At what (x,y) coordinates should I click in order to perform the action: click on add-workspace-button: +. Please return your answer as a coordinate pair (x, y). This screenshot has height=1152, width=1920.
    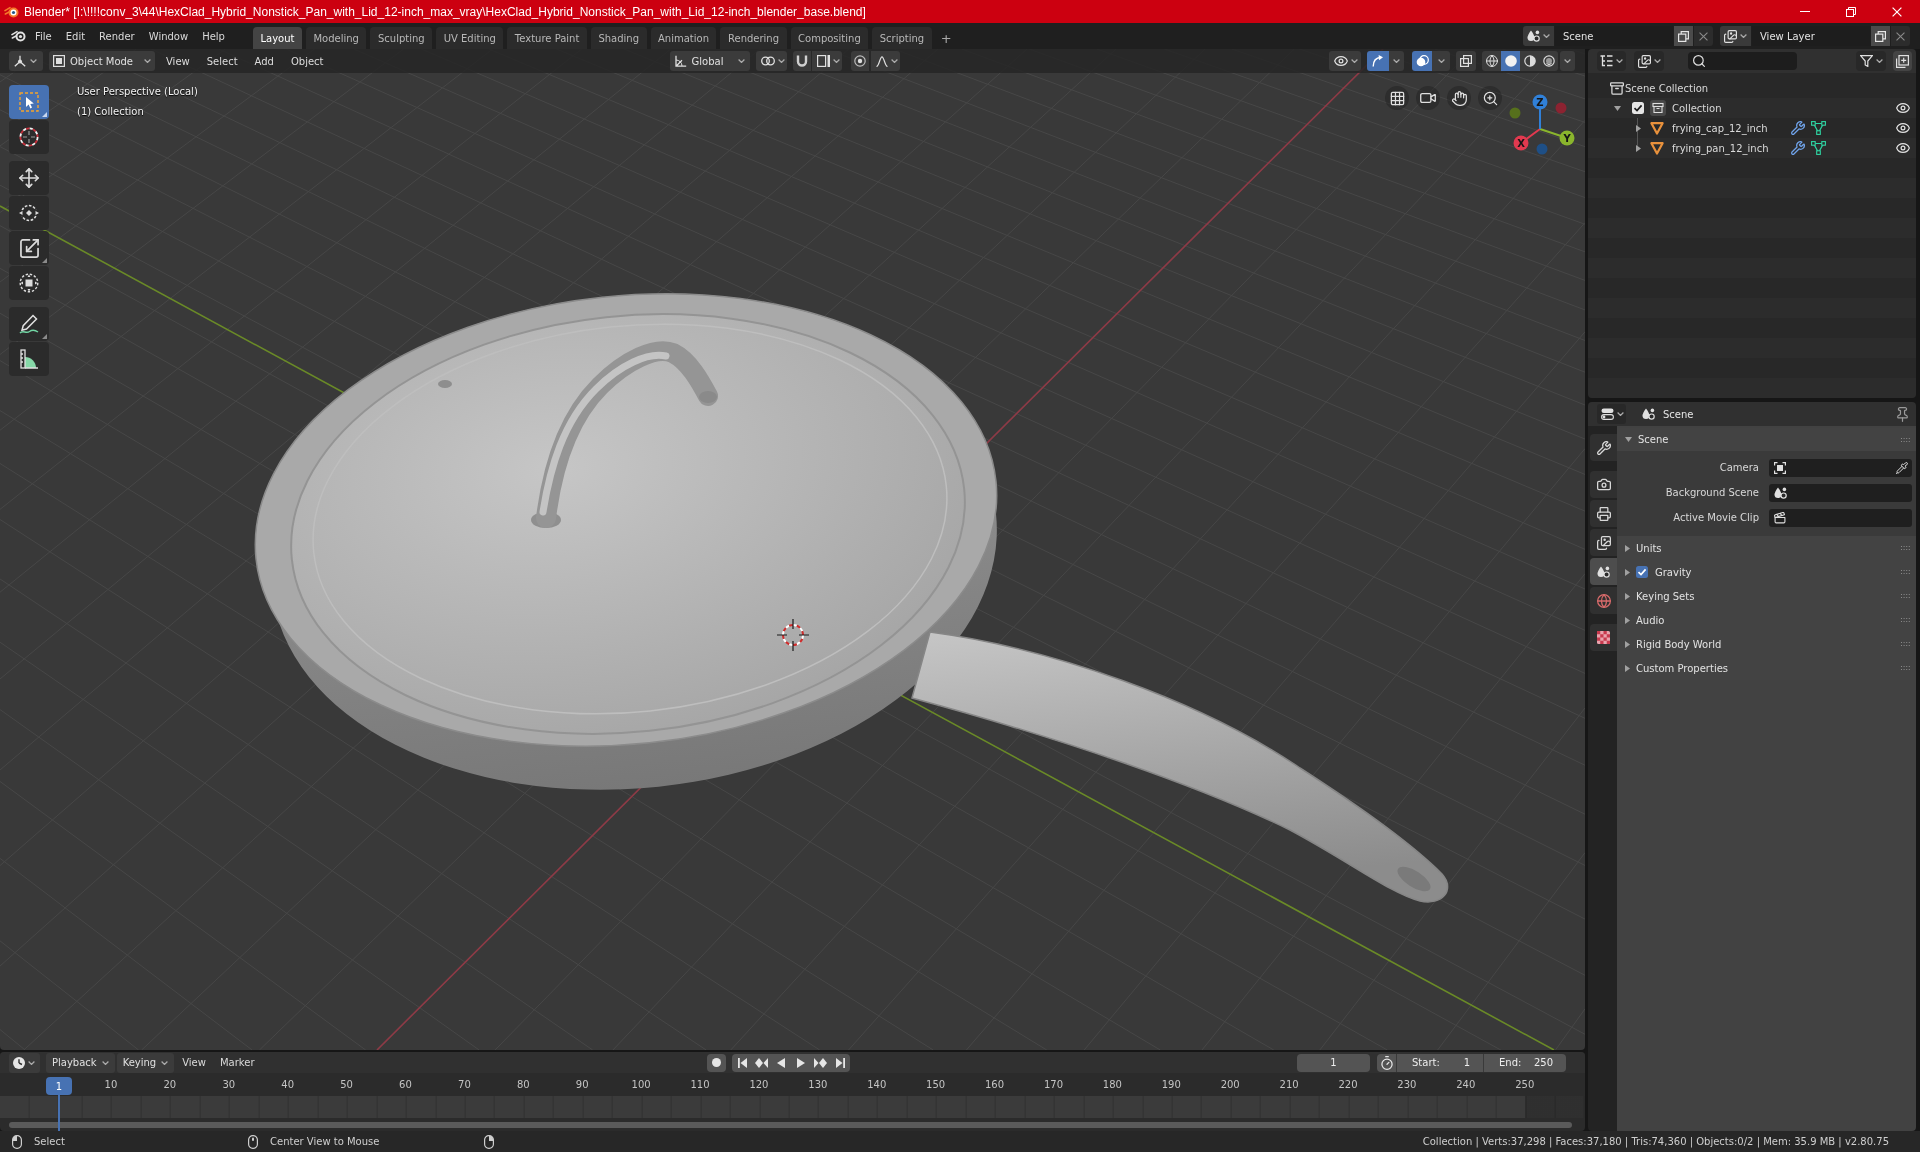
    Looking at the image, I should click on (946, 38).